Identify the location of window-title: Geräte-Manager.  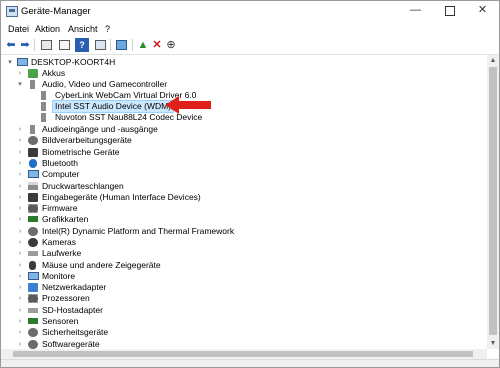
(56, 11).